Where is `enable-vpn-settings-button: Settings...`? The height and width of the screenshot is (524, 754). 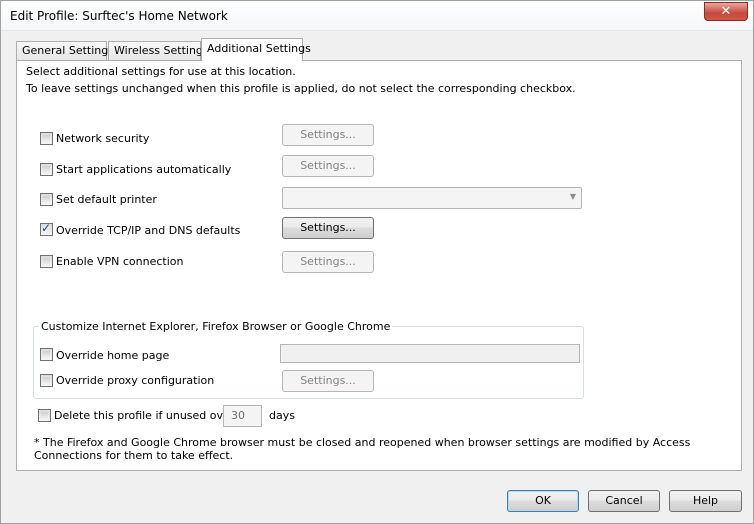 enable-vpn-settings-button: Settings... is located at coordinates (328, 262).